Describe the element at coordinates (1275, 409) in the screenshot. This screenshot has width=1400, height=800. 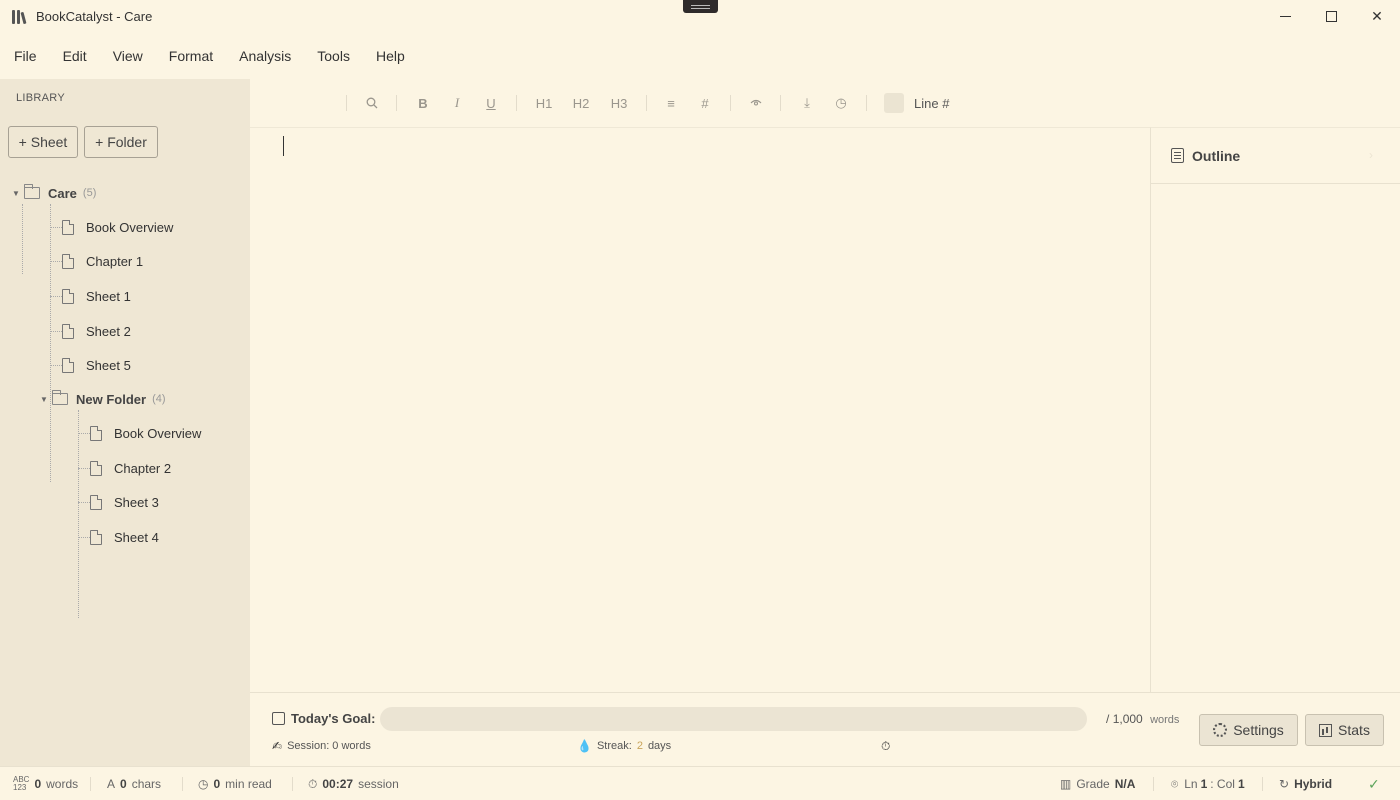
I see `outline-panel: Outline ›` at that location.